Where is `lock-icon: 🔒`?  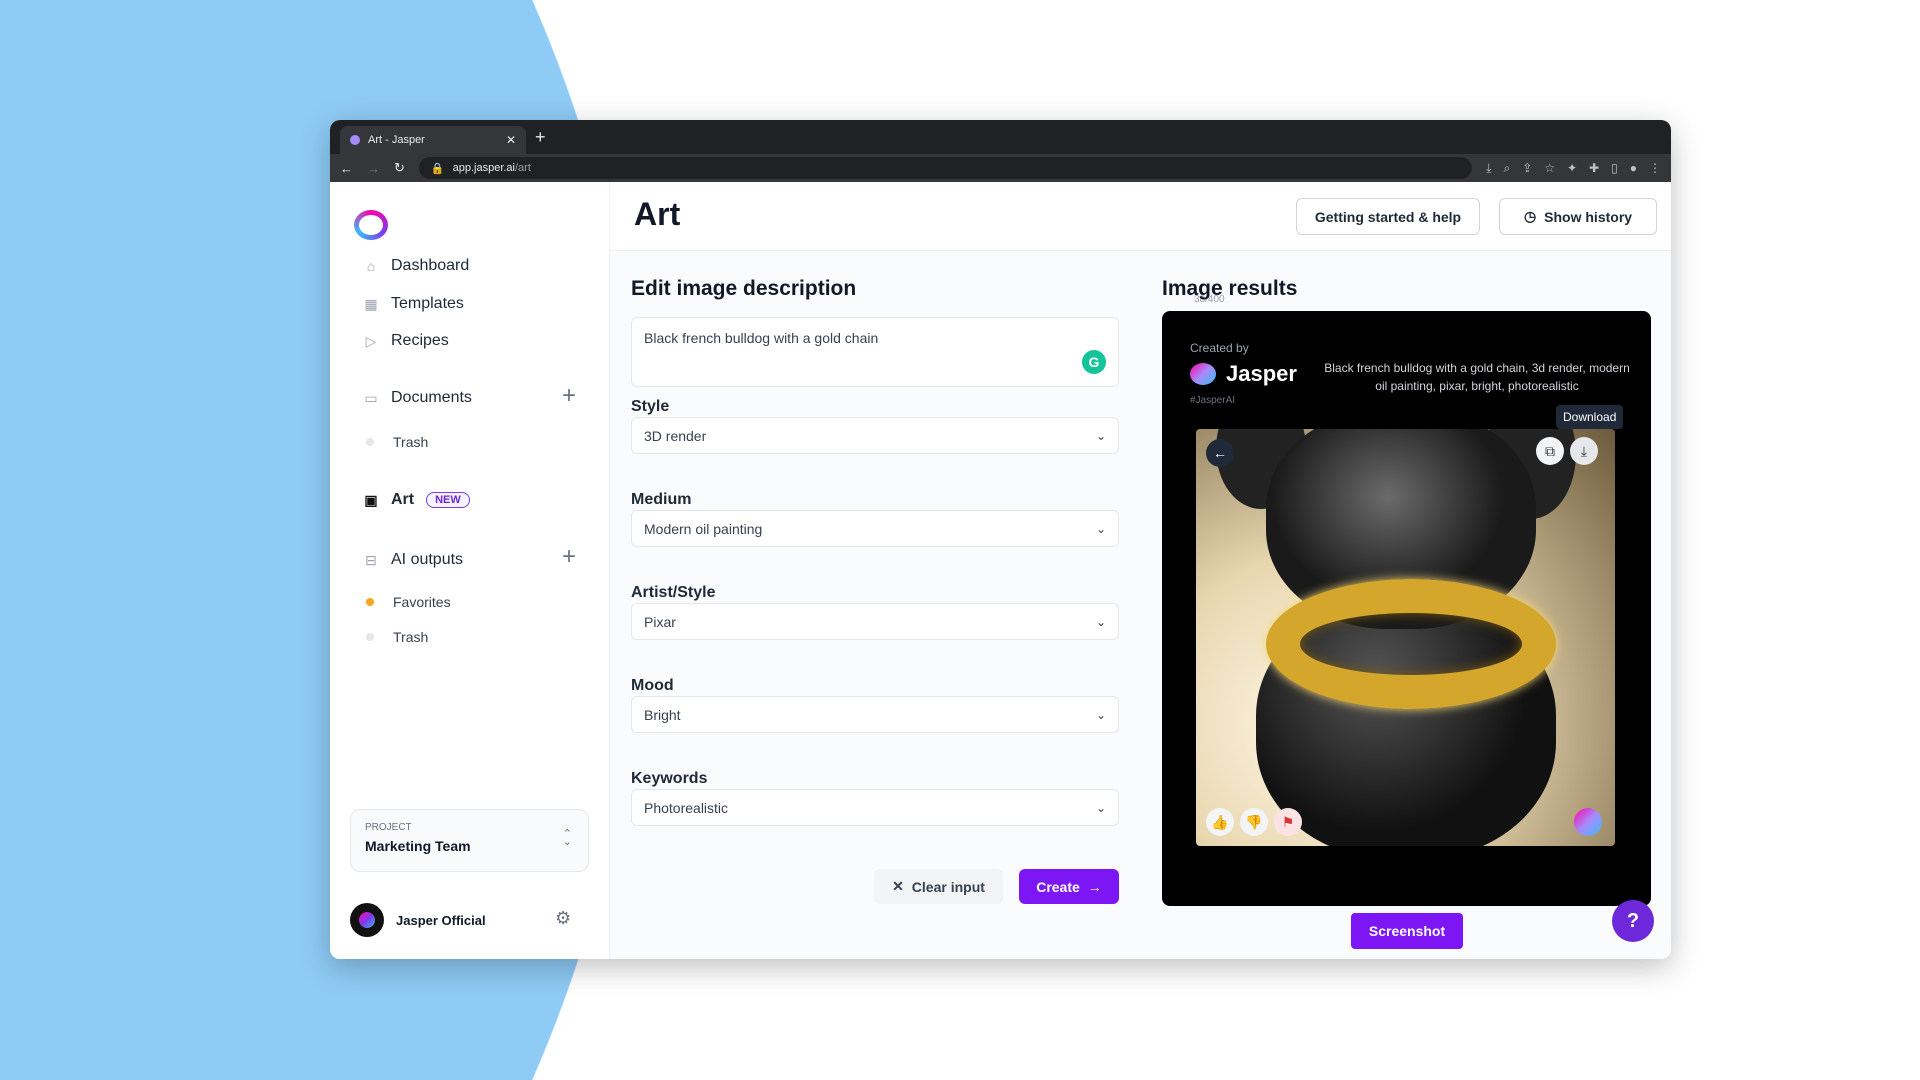 lock-icon: 🔒 is located at coordinates (437, 168).